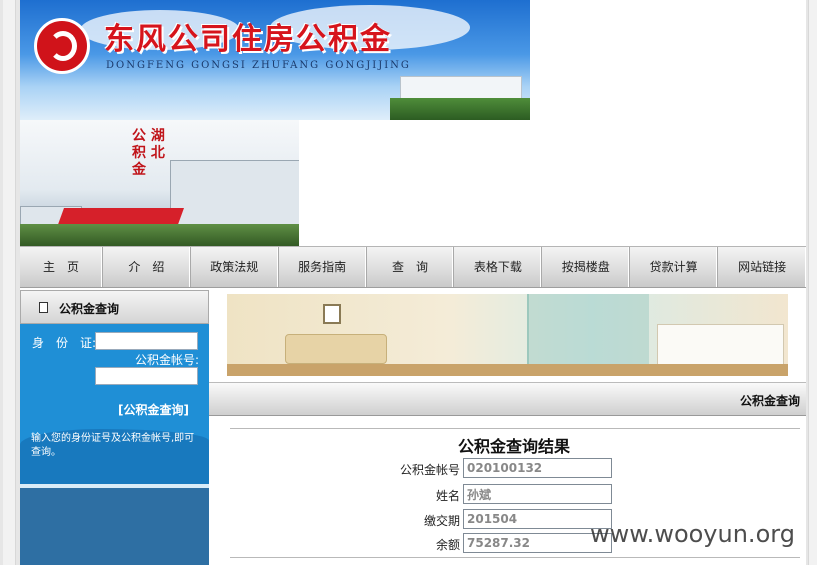  I want to click on field-label-name: 姓名, so click(447, 496).